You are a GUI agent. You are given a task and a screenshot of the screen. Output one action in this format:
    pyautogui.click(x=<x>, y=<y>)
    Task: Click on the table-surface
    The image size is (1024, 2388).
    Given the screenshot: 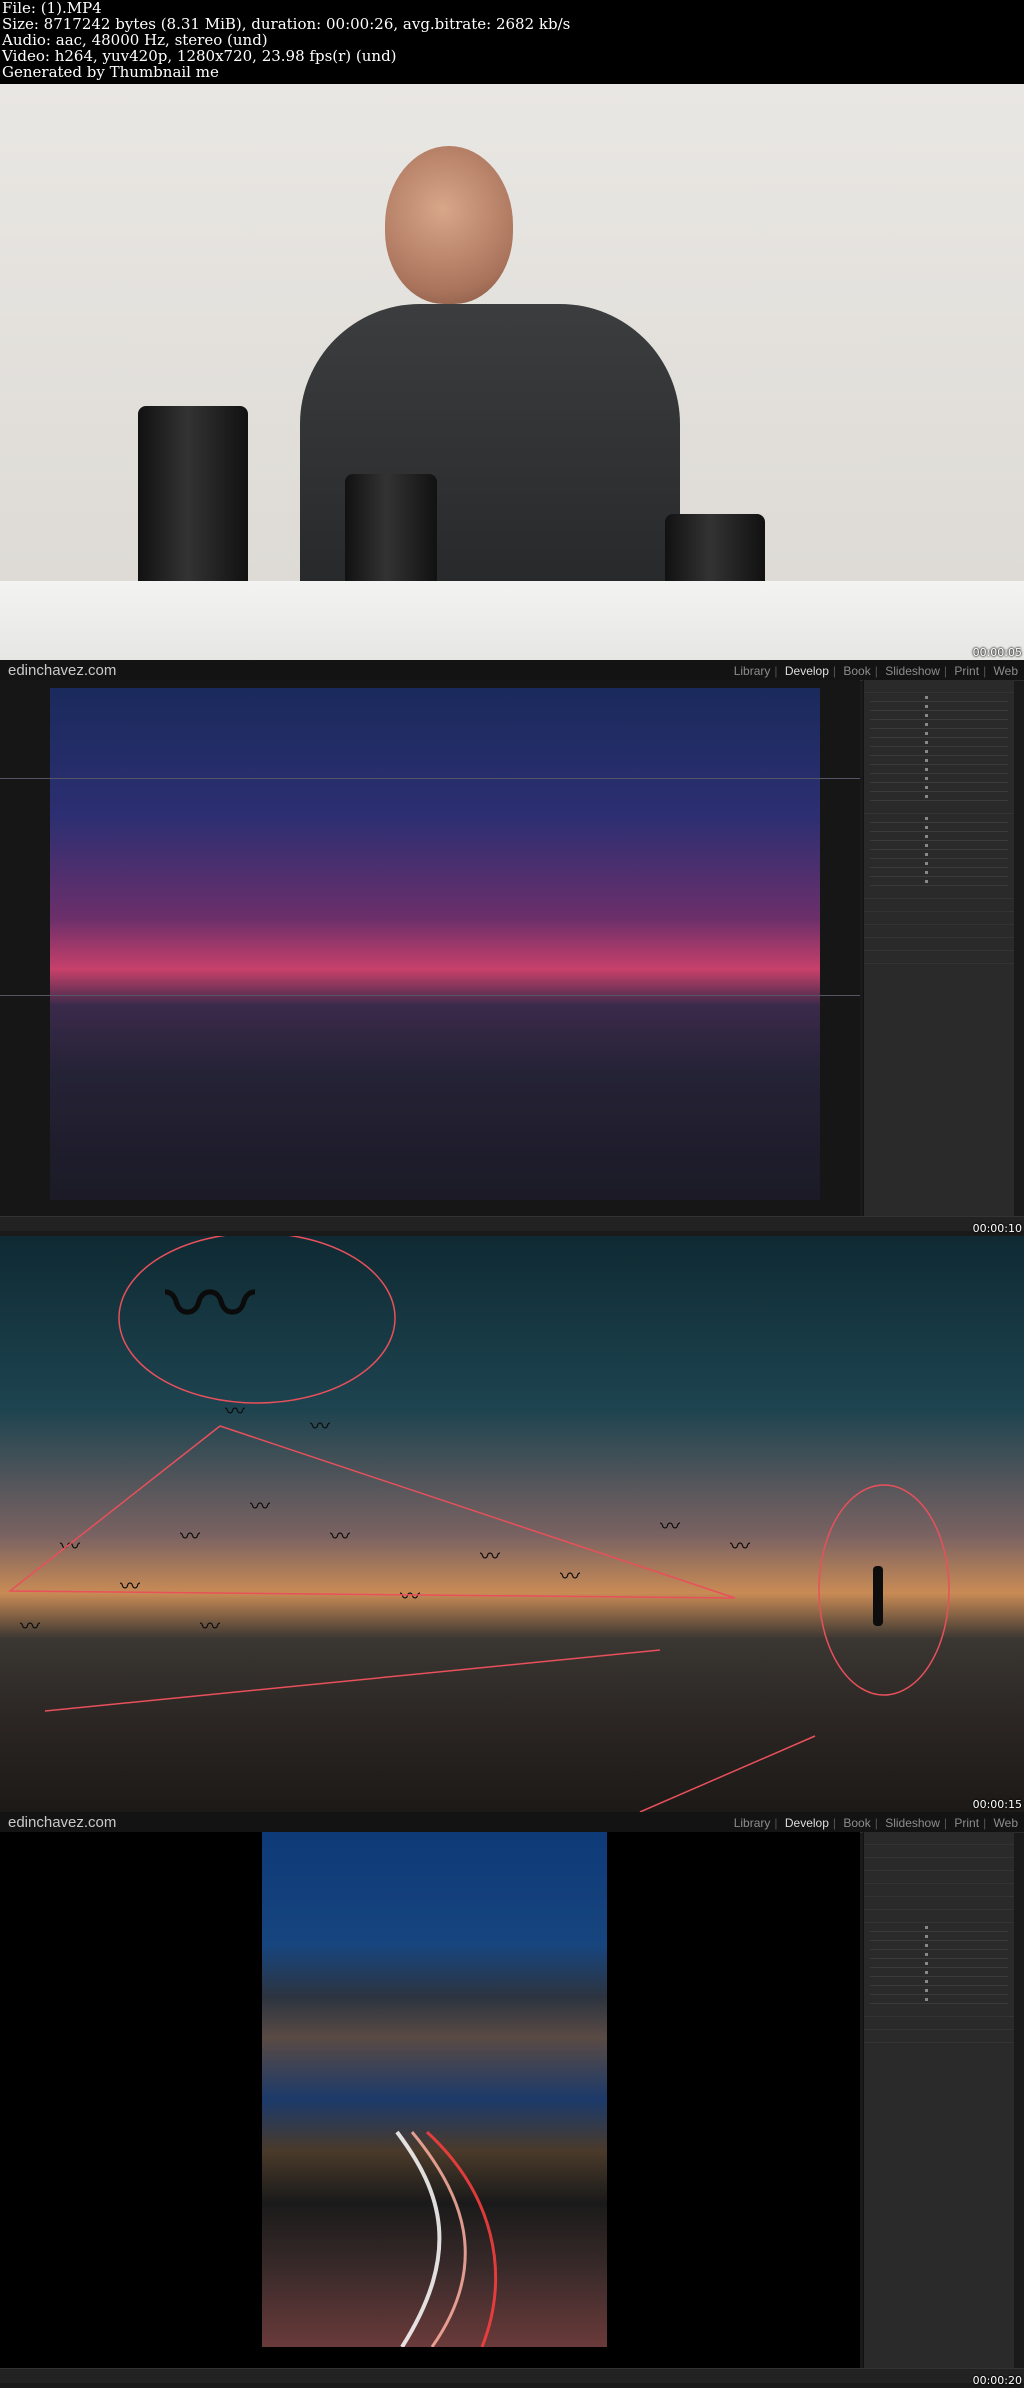 What is the action you would take?
    pyautogui.click(x=512, y=620)
    